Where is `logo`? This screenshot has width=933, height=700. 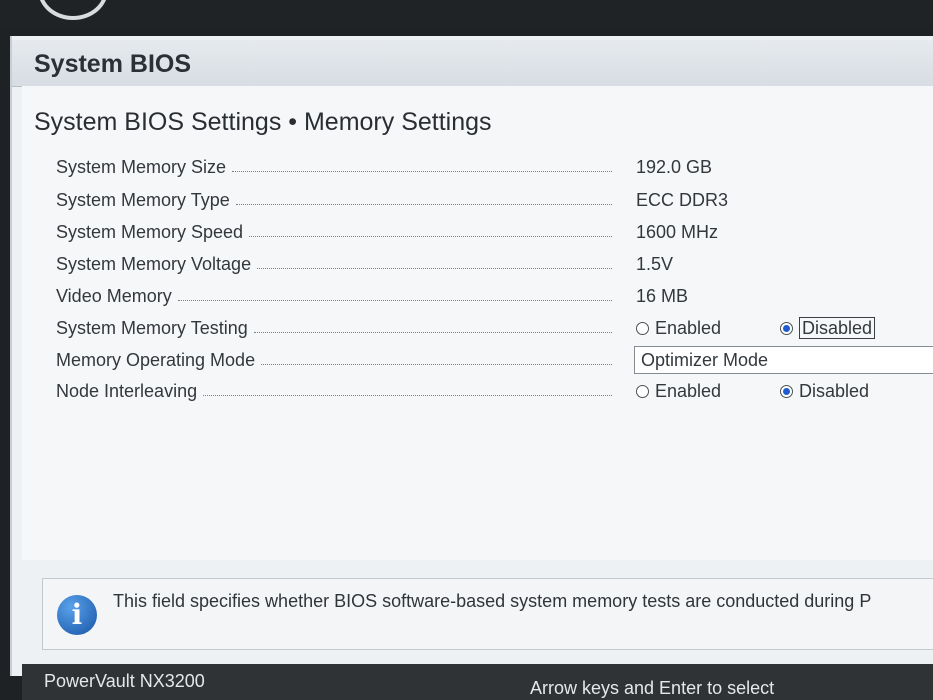 logo is located at coordinates (73, 10).